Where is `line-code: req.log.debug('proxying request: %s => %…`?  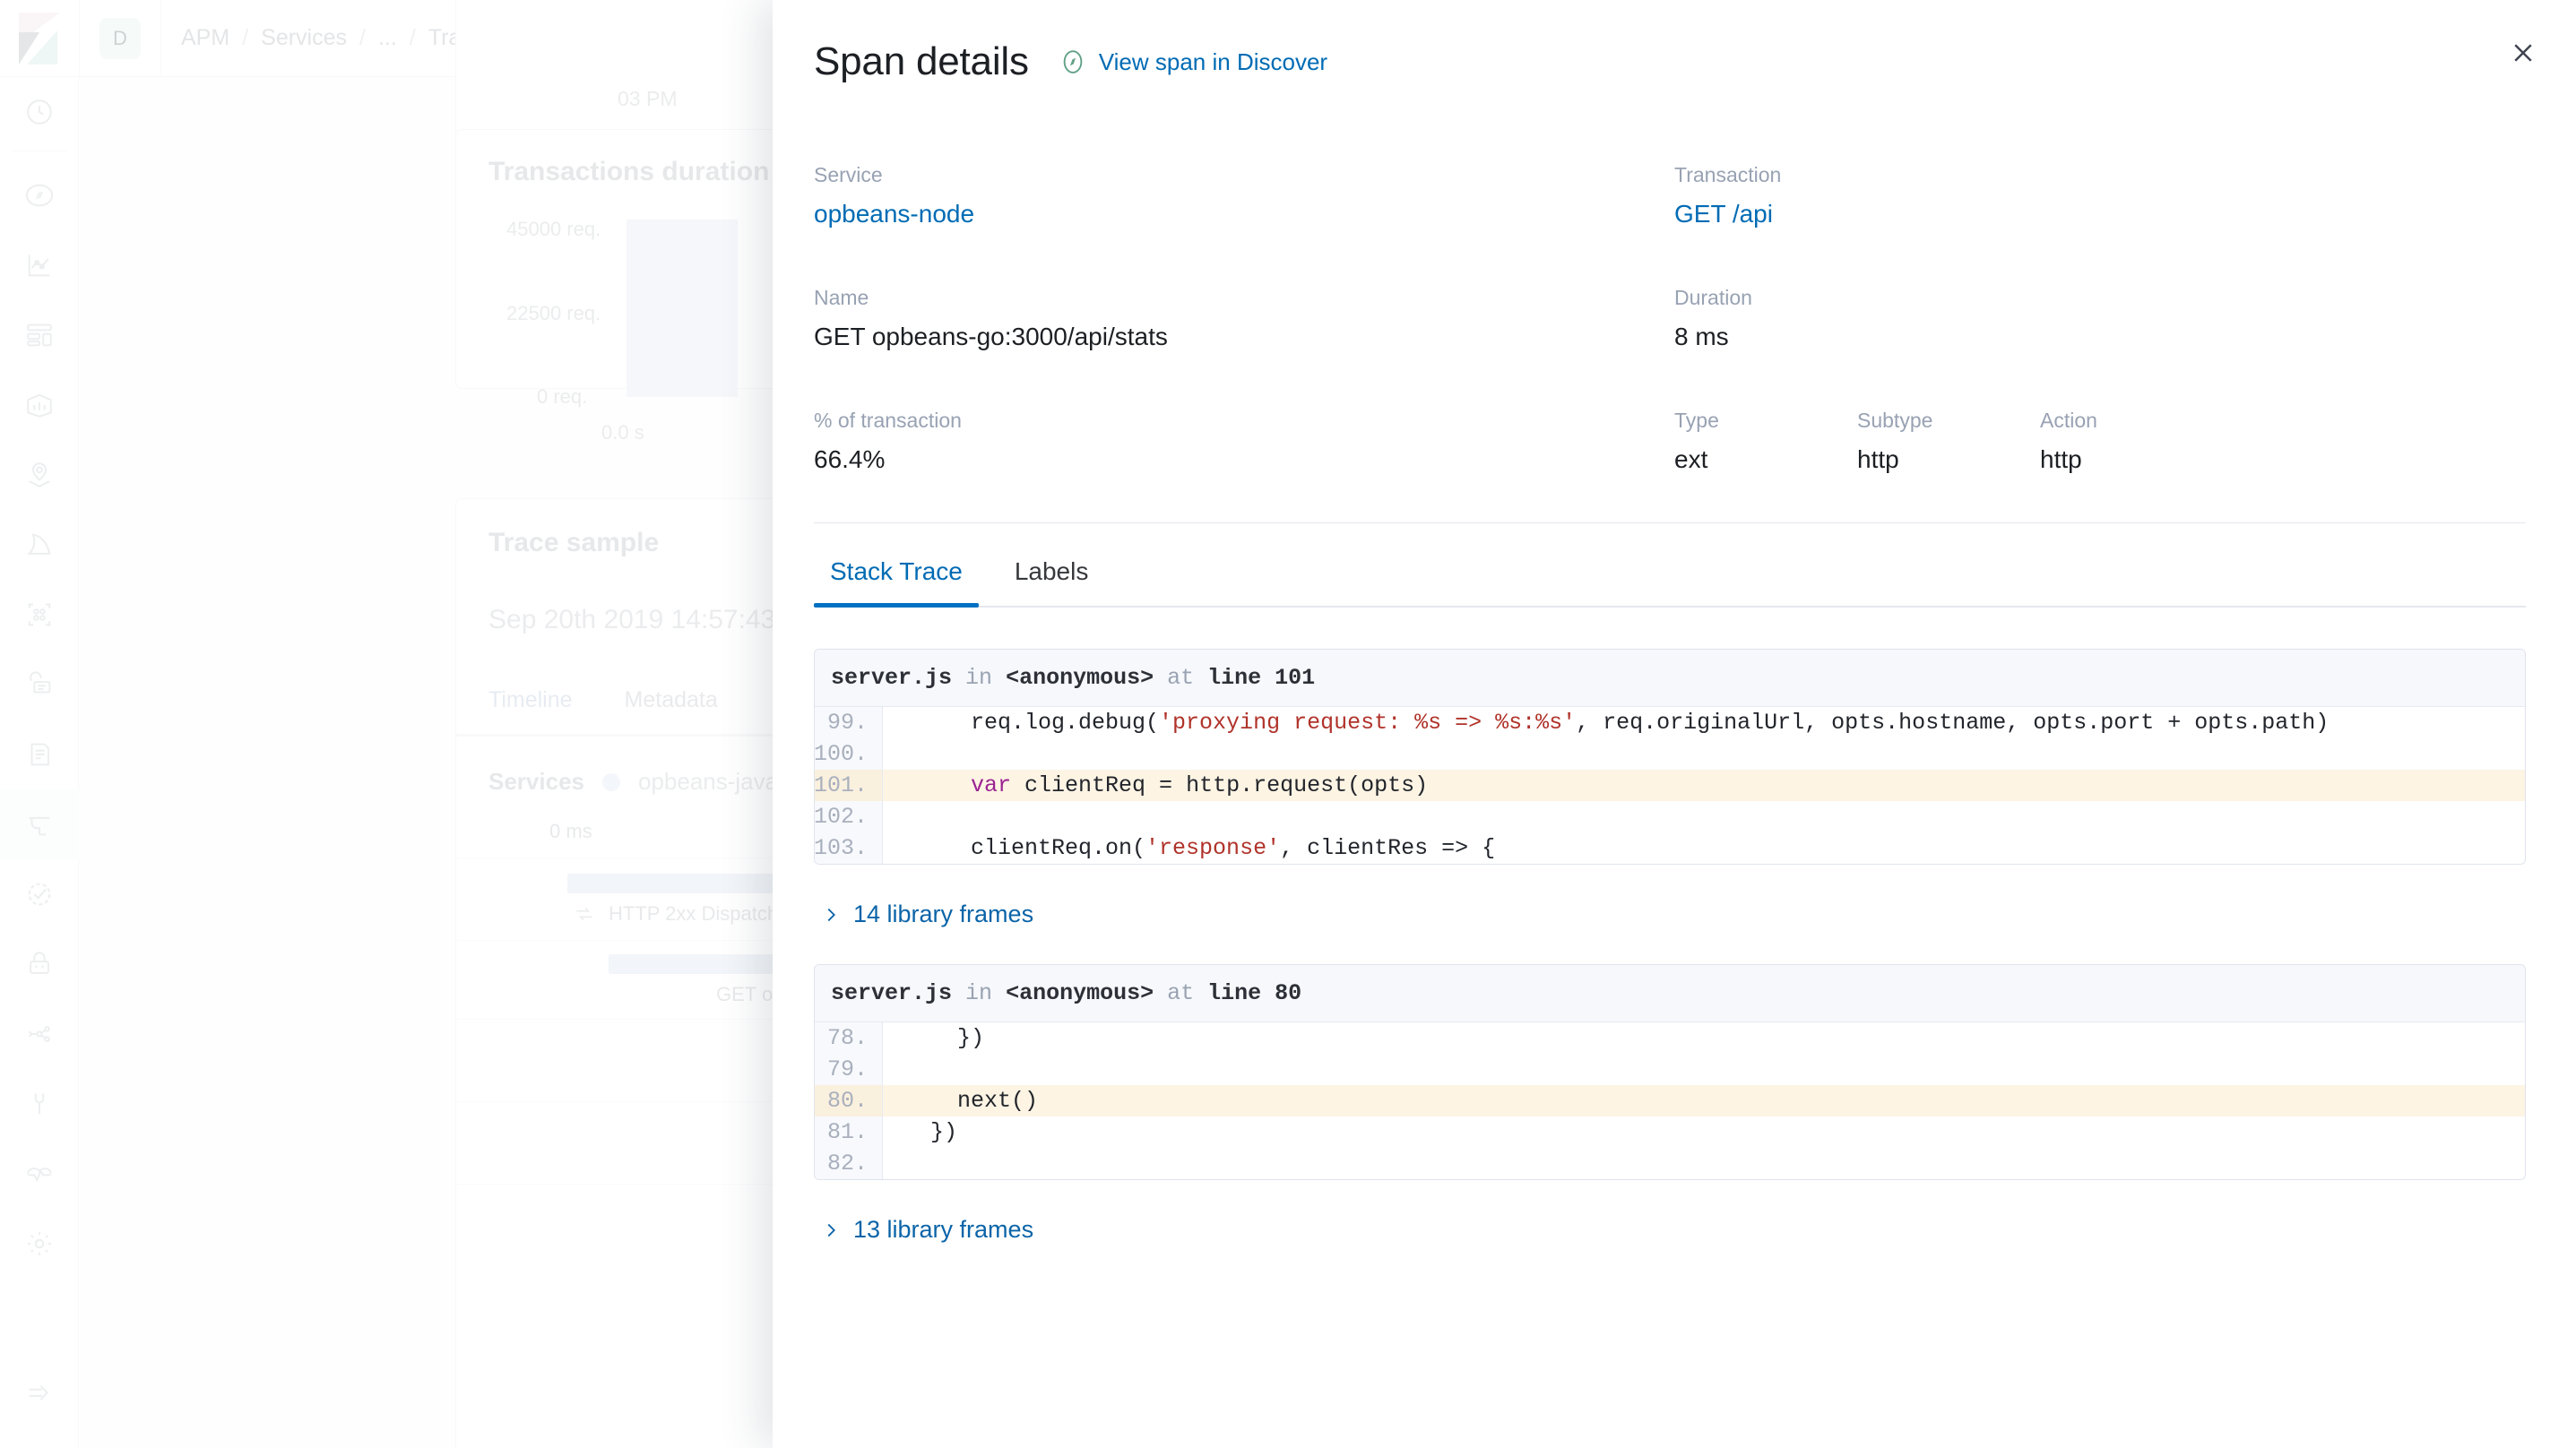 line-code: req.log.debug('proxying request: %s => %… is located at coordinates (1623, 723).